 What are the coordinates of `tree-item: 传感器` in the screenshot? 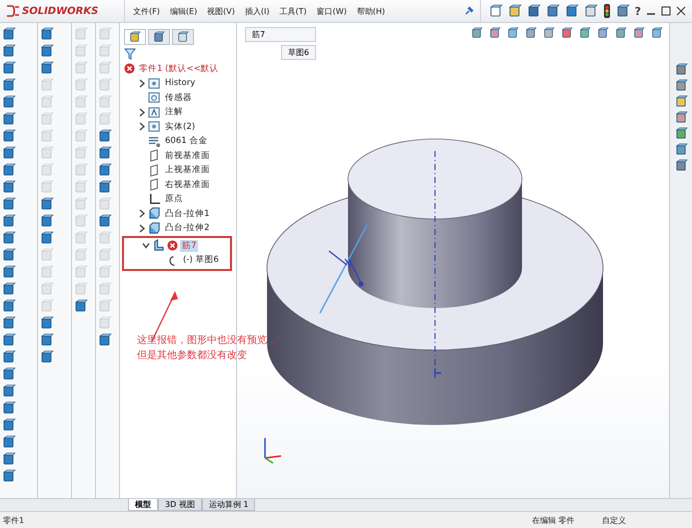 It's located at (178, 98).